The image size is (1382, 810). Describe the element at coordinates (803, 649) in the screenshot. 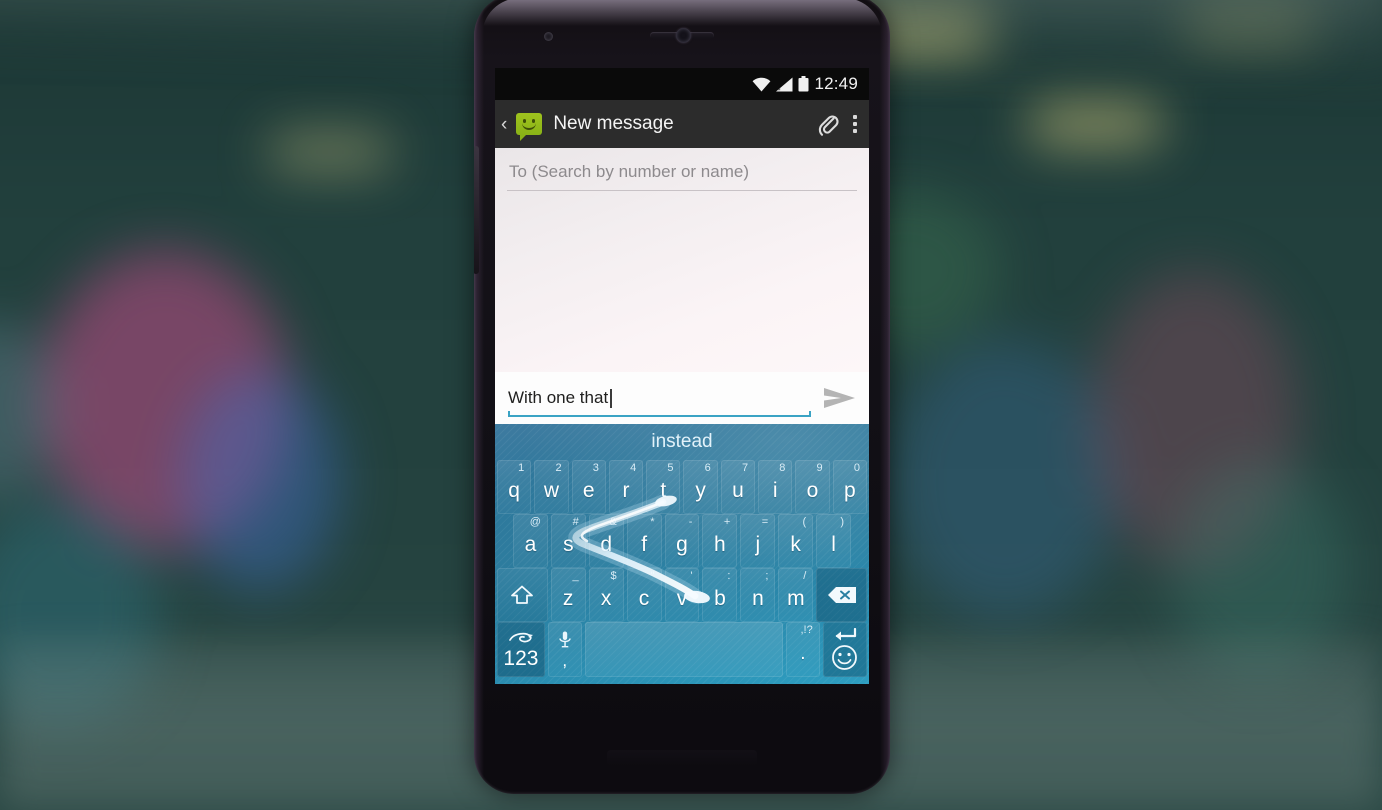

I see `period-key: ,!? .` at that location.